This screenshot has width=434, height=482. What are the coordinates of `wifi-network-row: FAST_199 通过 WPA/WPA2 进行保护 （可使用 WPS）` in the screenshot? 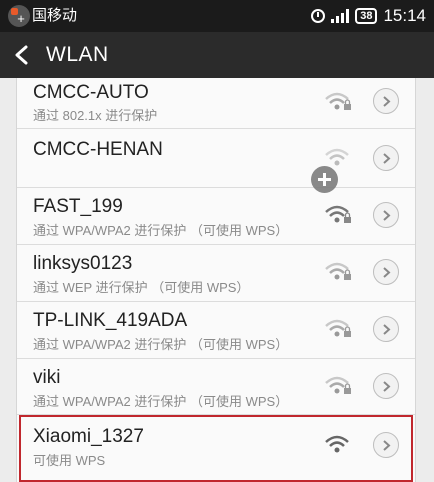 It's located at (216, 216).